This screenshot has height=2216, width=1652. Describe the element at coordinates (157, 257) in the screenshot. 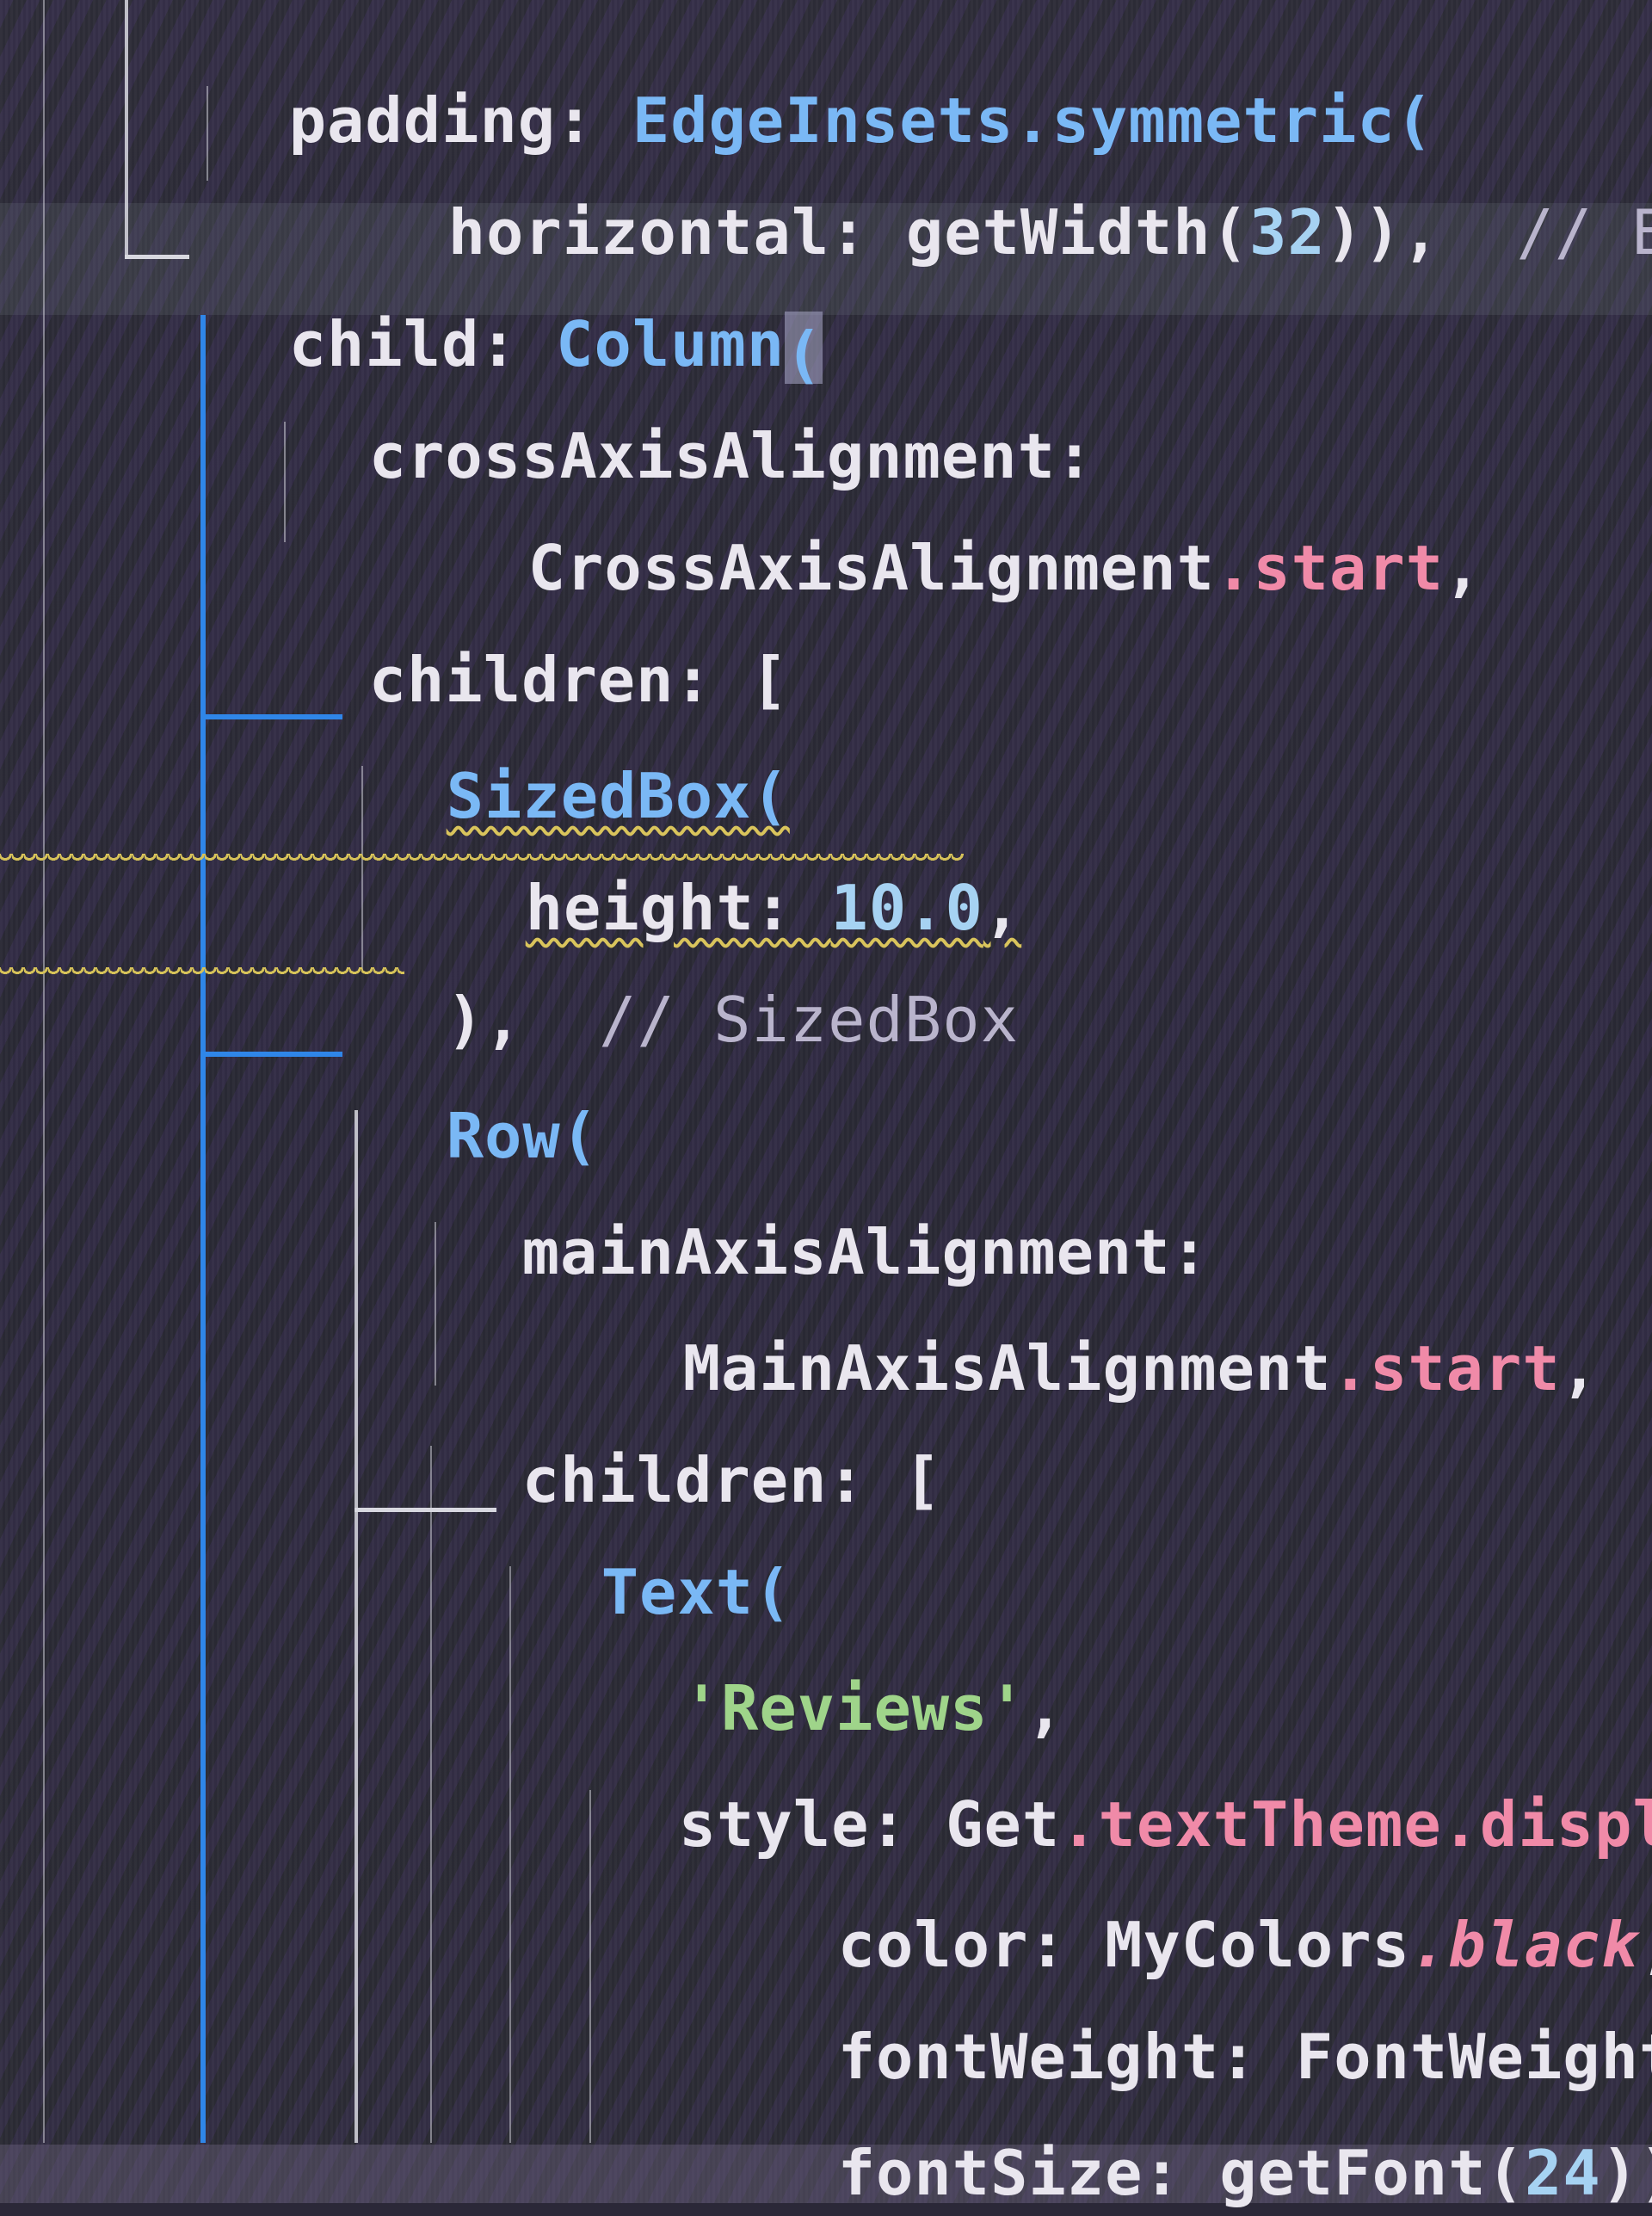

I see `indent-guide-branch` at that location.